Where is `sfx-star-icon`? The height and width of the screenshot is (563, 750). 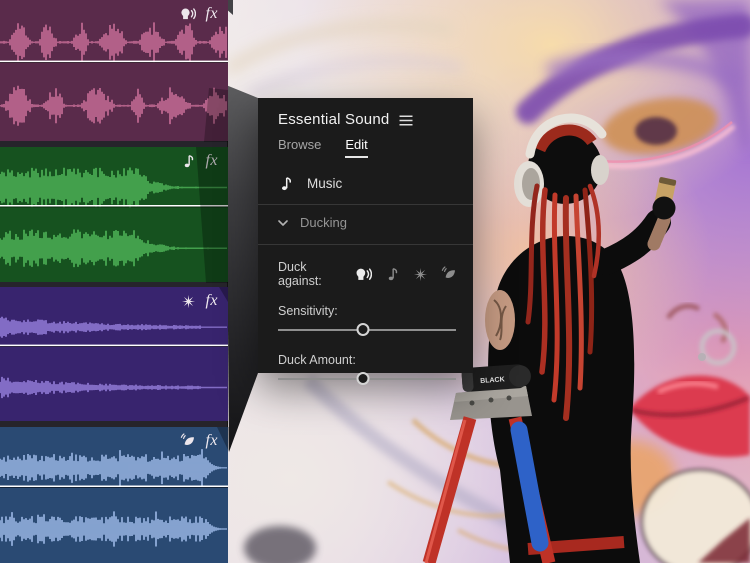
sfx-star-icon is located at coordinates (188, 301).